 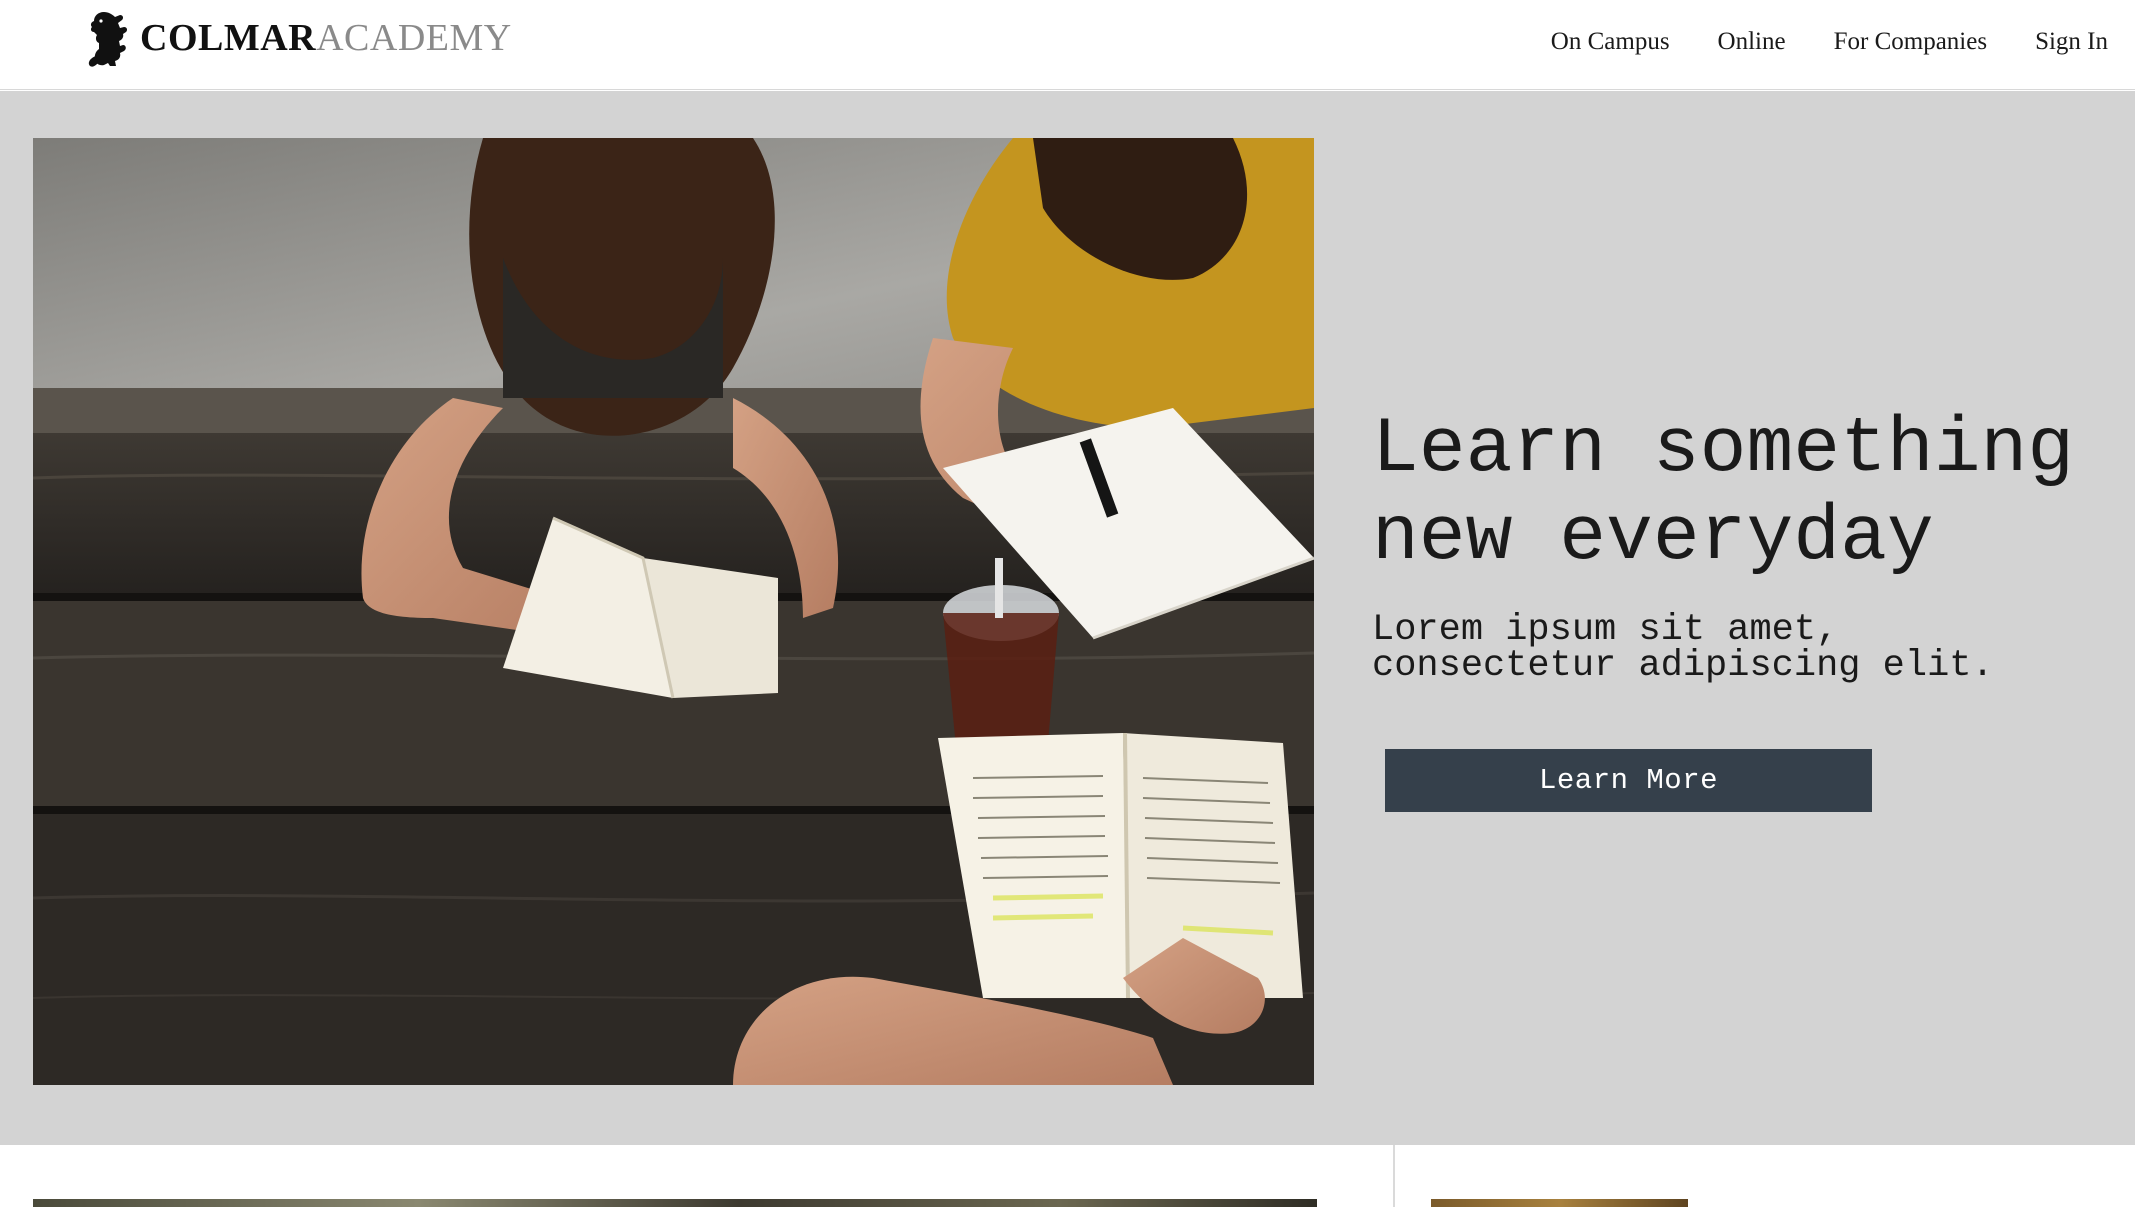 I want to click on hero-title: Learn something new everyday, so click(x=1732, y=494).